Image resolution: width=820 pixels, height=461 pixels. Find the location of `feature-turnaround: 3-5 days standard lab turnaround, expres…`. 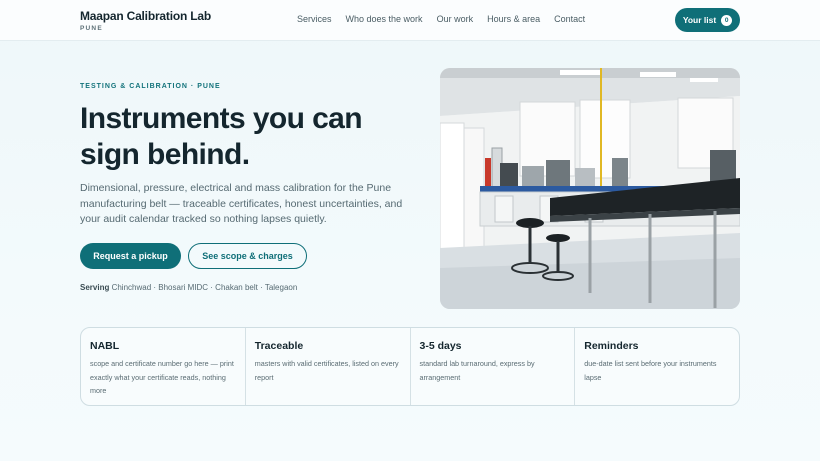

feature-turnaround: 3-5 days standard lab turnaround, expres… is located at coordinates (493, 366).